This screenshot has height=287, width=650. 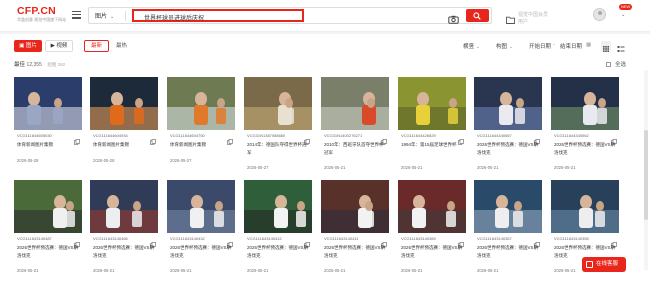 I want to click on menu-icon, so click(x=76, y=15).